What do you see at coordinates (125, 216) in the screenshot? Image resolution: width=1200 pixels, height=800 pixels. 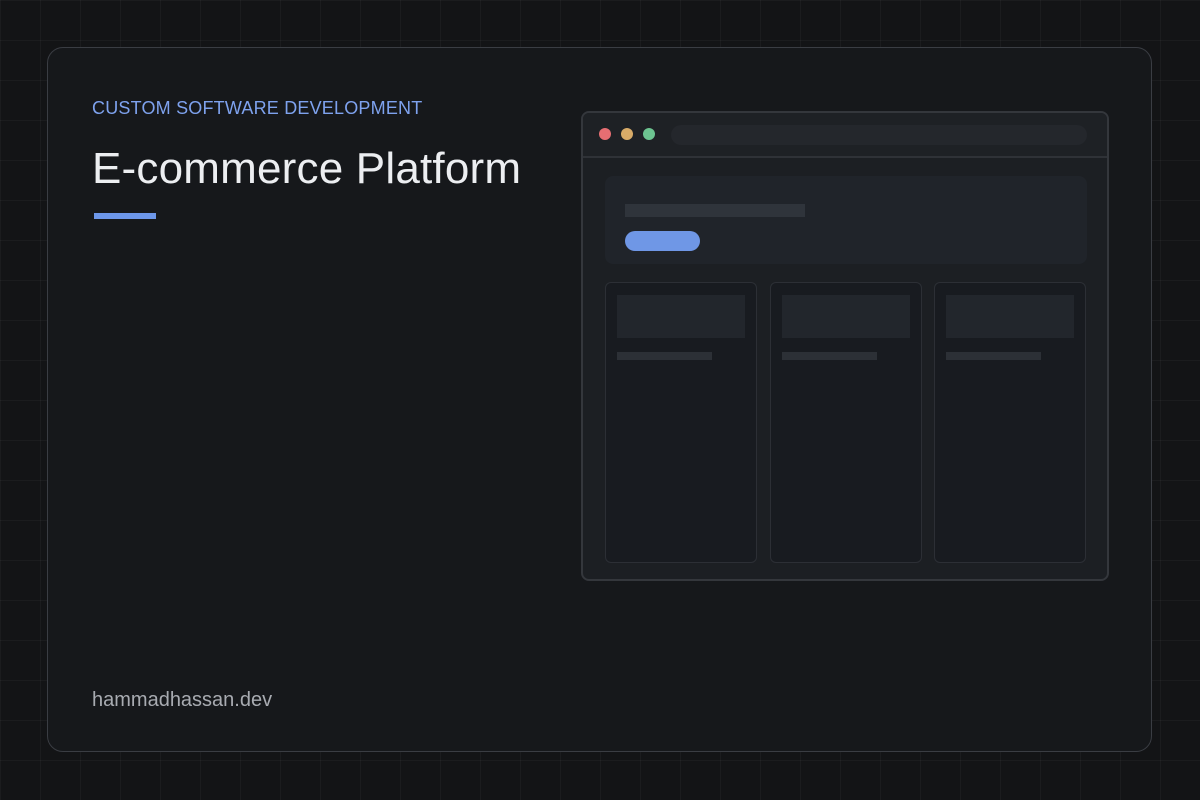 I see `title-accent-rule` at bounding box center [125, 216].